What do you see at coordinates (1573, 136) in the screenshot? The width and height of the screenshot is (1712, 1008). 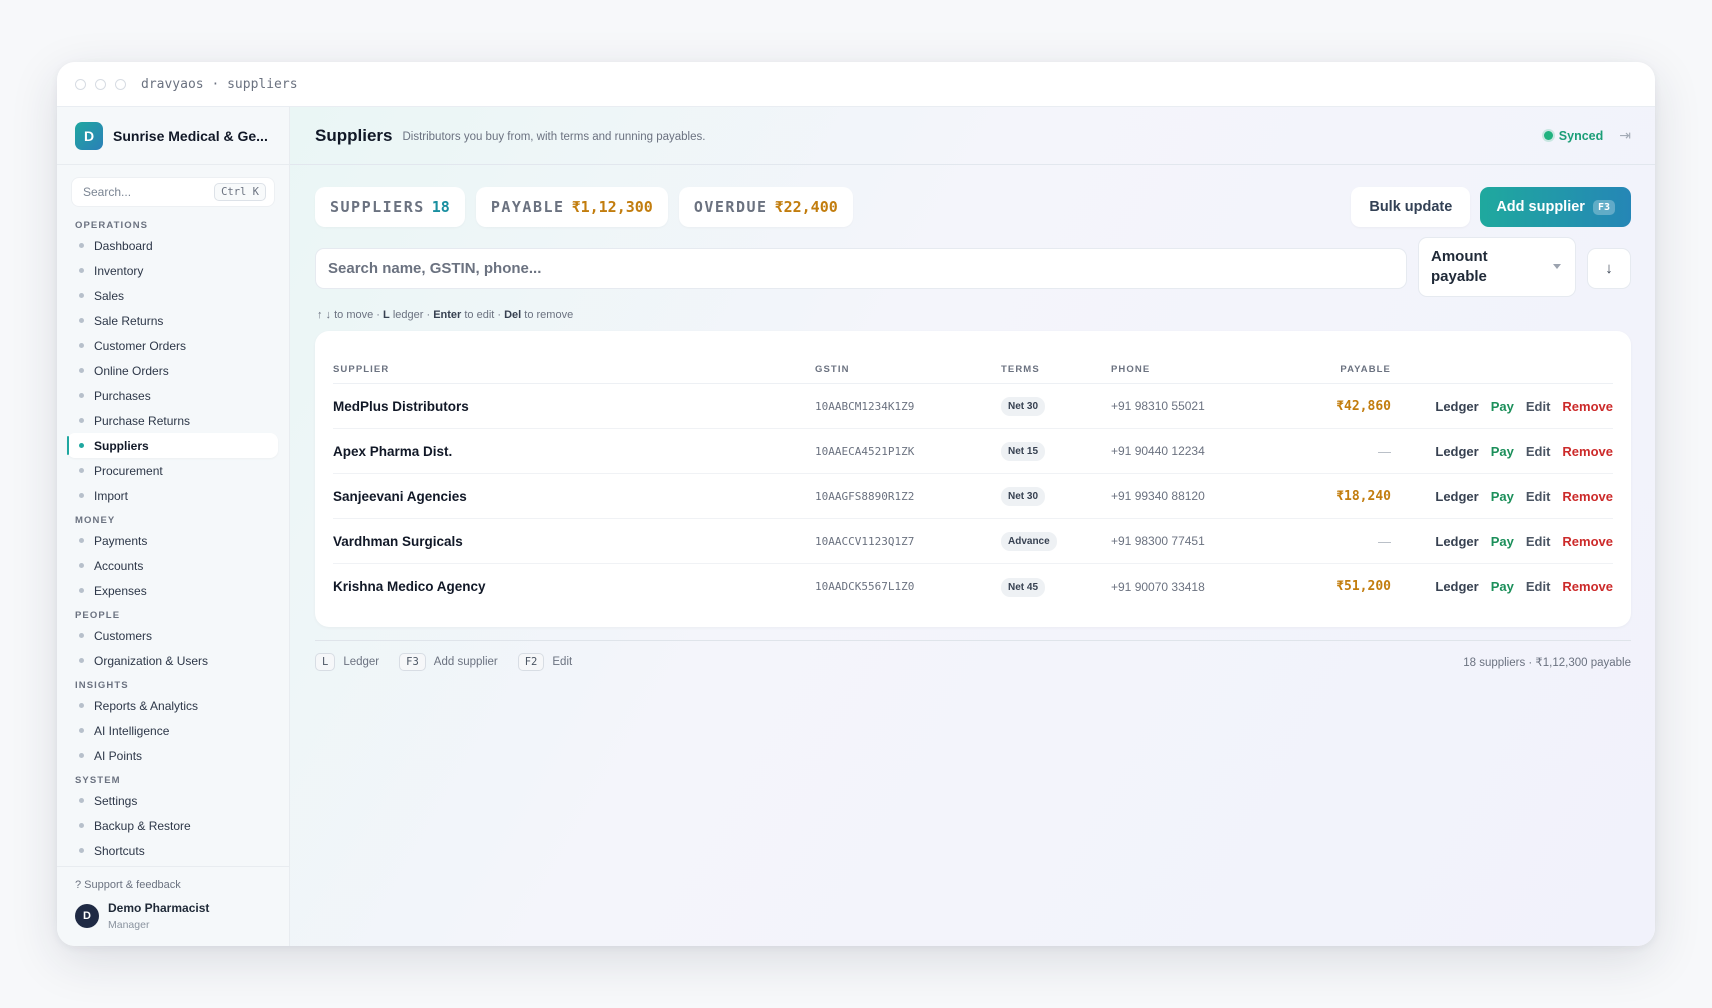 I see `sync-status: Synced` at bounding box center [1573, 136].